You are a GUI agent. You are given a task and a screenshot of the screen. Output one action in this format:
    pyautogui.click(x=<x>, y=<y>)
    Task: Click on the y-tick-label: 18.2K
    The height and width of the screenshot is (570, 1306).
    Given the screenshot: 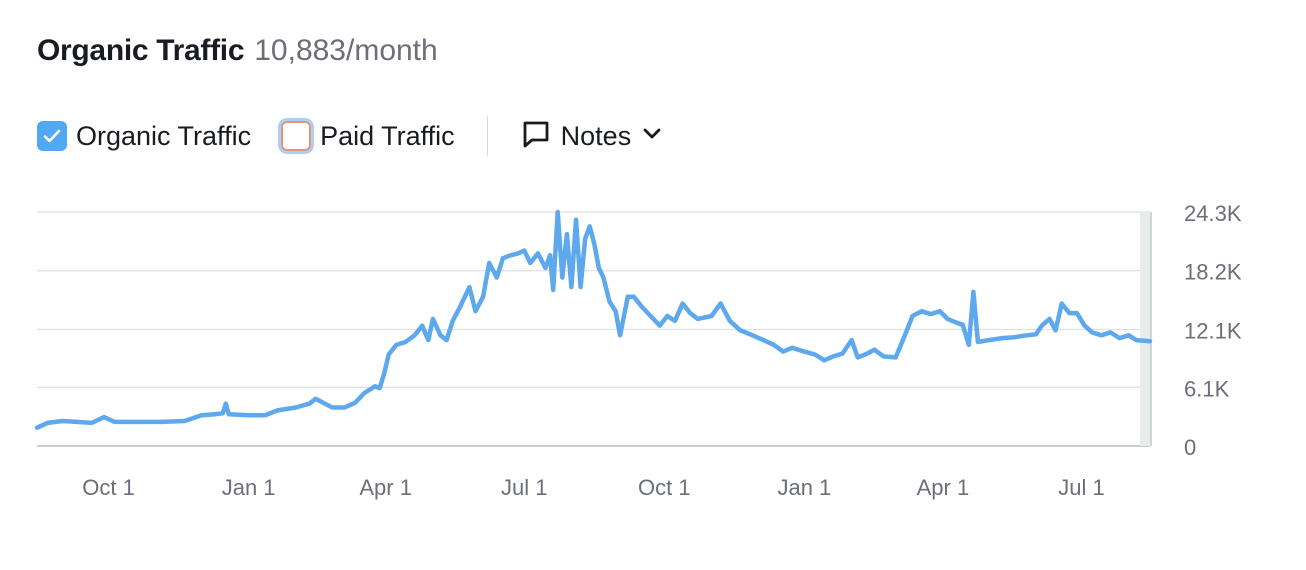 What is the action you would take?
    pyautogui.click(x=1213, y=272)
    